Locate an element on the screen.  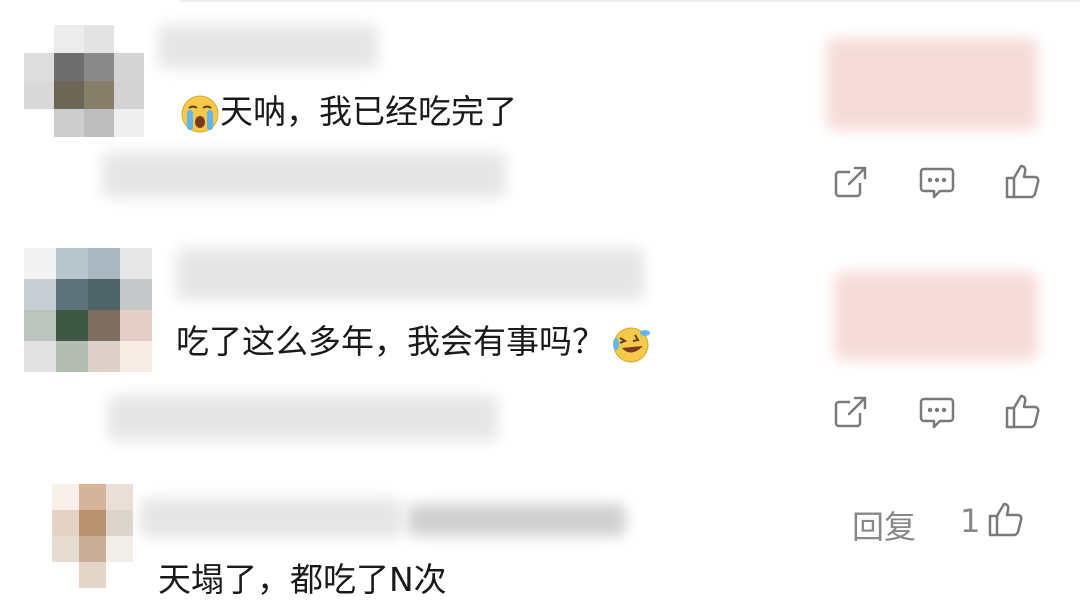
like-count: 1 is located at coordinates (970, 521).